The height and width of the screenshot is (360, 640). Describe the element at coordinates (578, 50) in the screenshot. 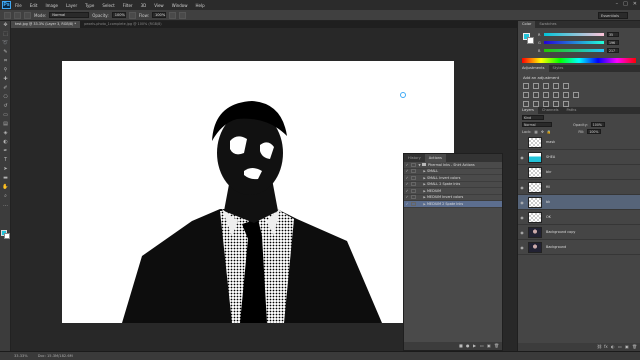

I see `slider-b: B 217` at that location.